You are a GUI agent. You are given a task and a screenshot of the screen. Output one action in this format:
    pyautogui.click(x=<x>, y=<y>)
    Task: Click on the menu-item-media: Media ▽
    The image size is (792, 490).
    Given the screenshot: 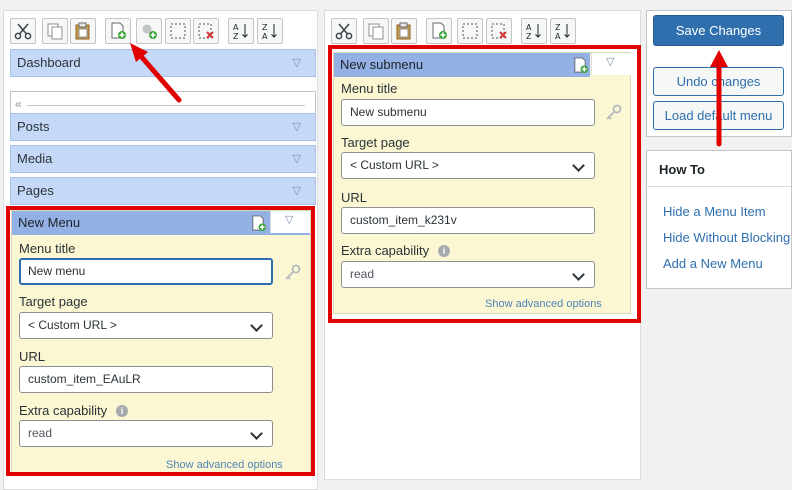 What is the action you would take?
    pyautogui.click(x=163, y=159)
    